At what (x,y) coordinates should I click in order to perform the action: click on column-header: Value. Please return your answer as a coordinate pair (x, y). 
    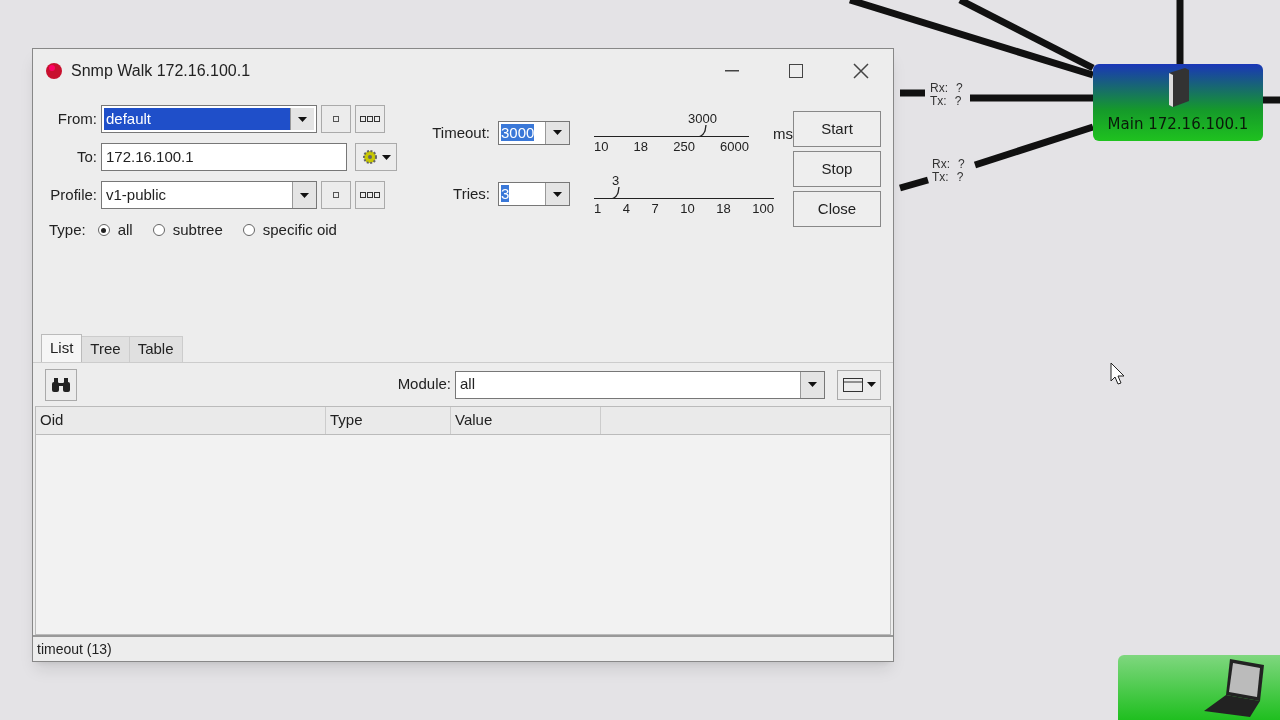
    Looking at the image, I should click on (526, 420).